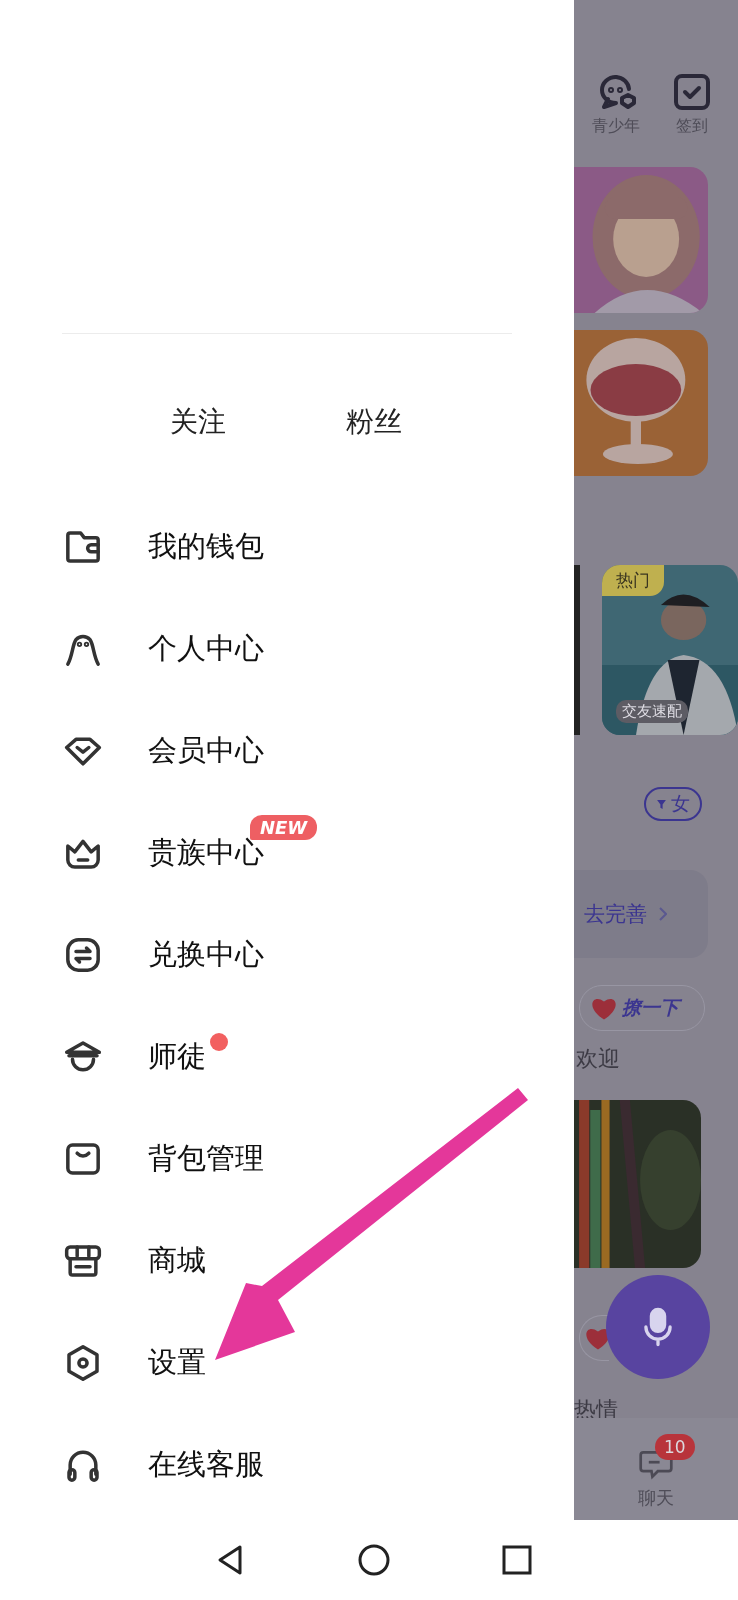 The image size is (738, 1600). Describe the element at coordinates (692, 92) in the screenshot. I see `checkbox-icon` at that location.